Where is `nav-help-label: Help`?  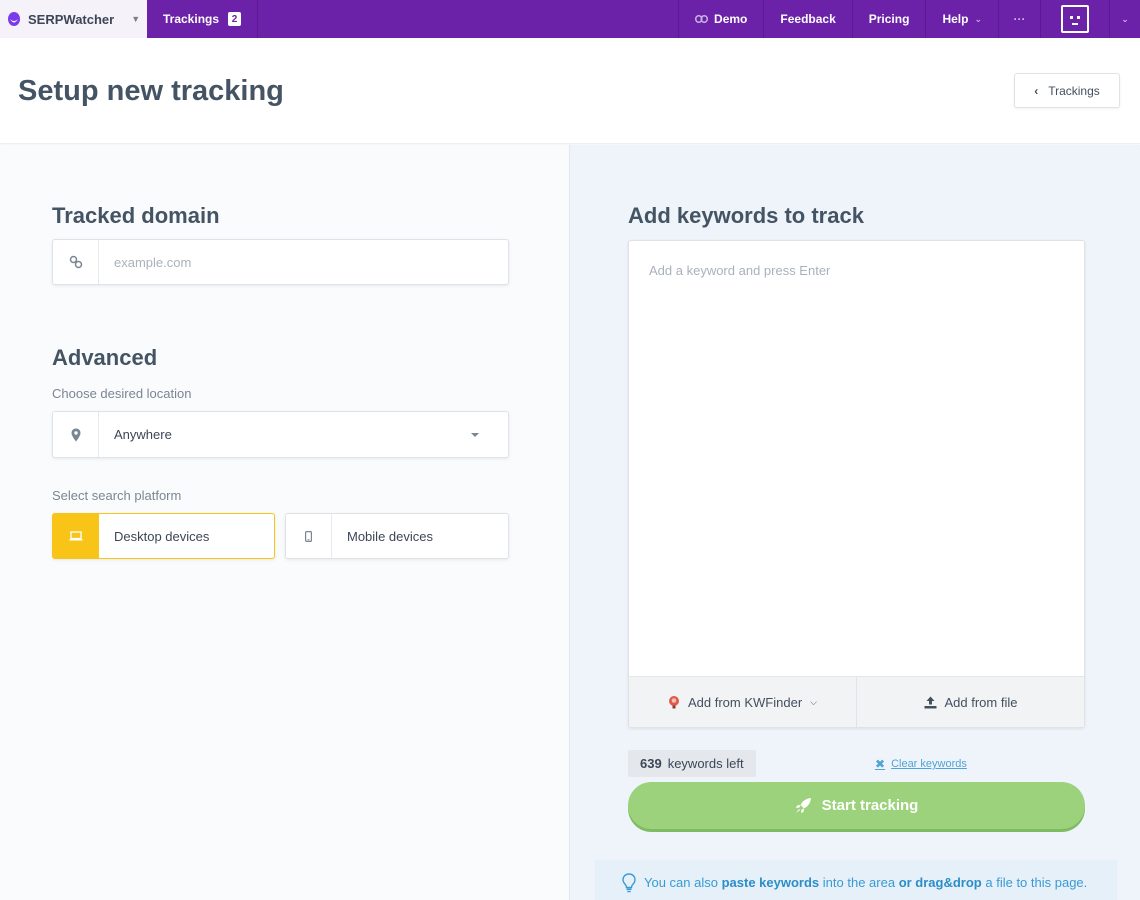
nav-help-label: Help is located at coordinates (955, 19).